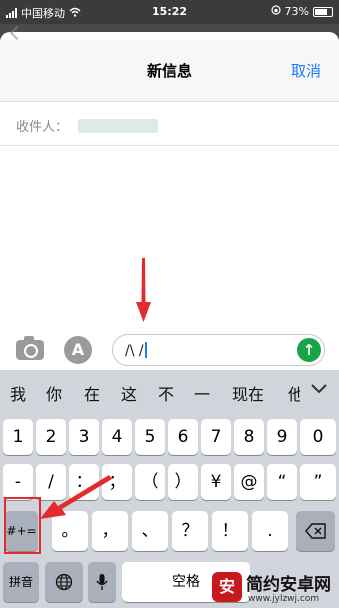  What do you see at coordinates (18, 437) in the screenshot?
I see `key-1: 1` at bounding box center [18, 437].